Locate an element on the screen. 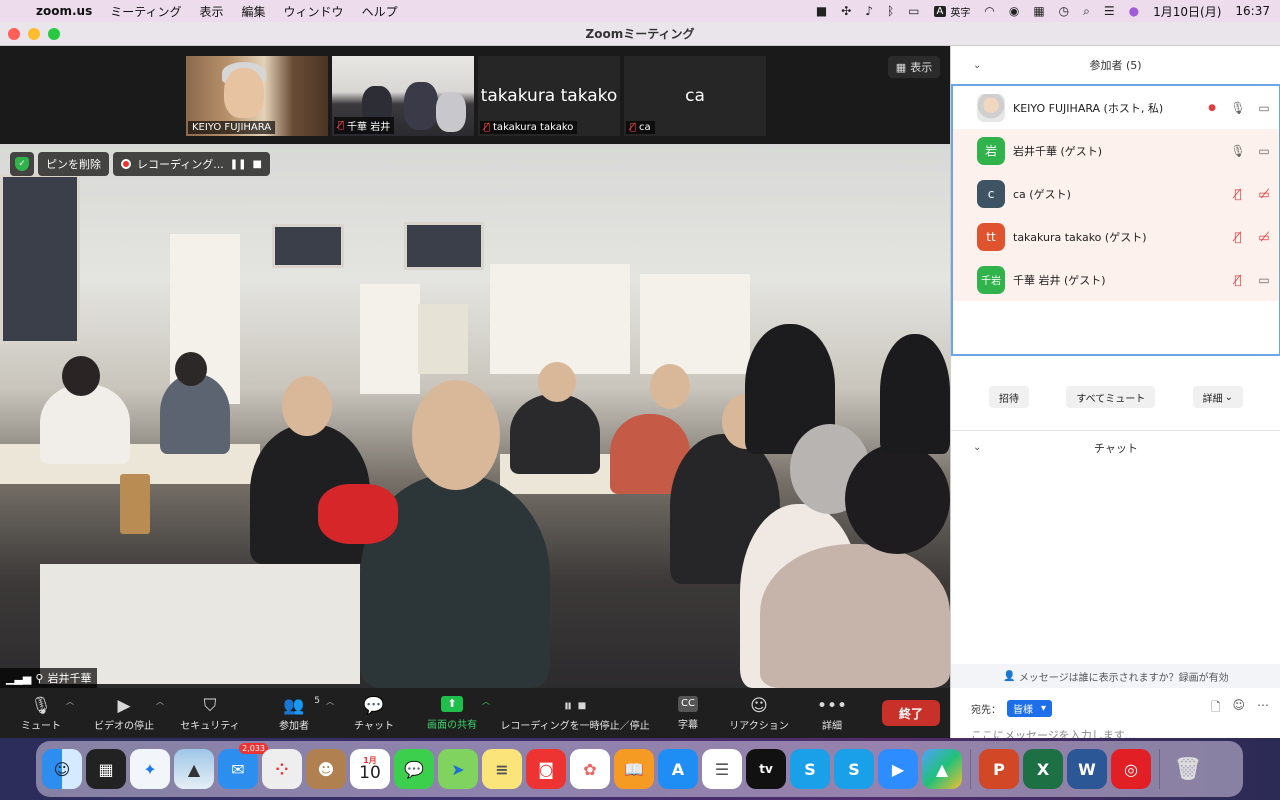 The height and width of the screenshot is (800, 1280). photos-icon: ✿ is located at coordinates (590, 769).